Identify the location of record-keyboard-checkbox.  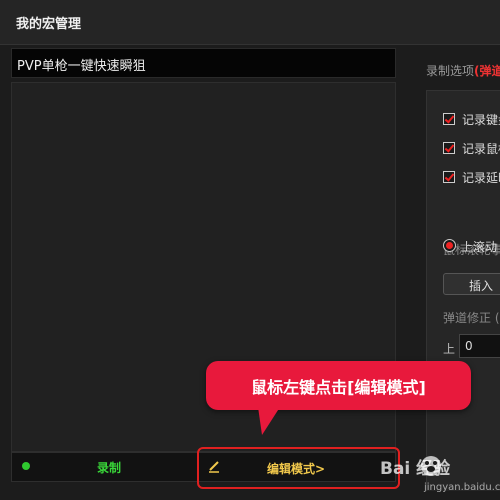
(449, 119).